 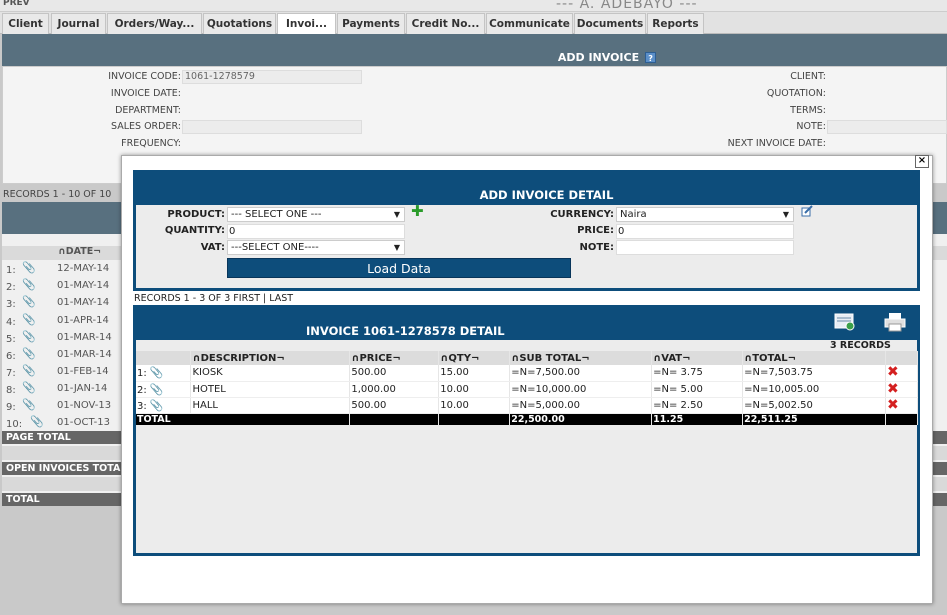 I want to click on tab-journal: Journal, so click(x=78, y=23).